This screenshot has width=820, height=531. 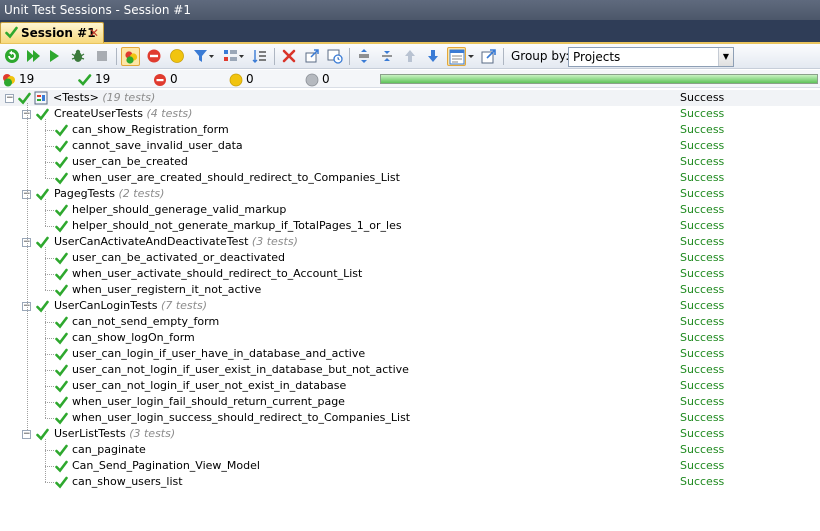 What do you see at coordinates (234, 56) in the screenshot?
I see `grouping-dropdown-button` at bounding box center [234, 56].